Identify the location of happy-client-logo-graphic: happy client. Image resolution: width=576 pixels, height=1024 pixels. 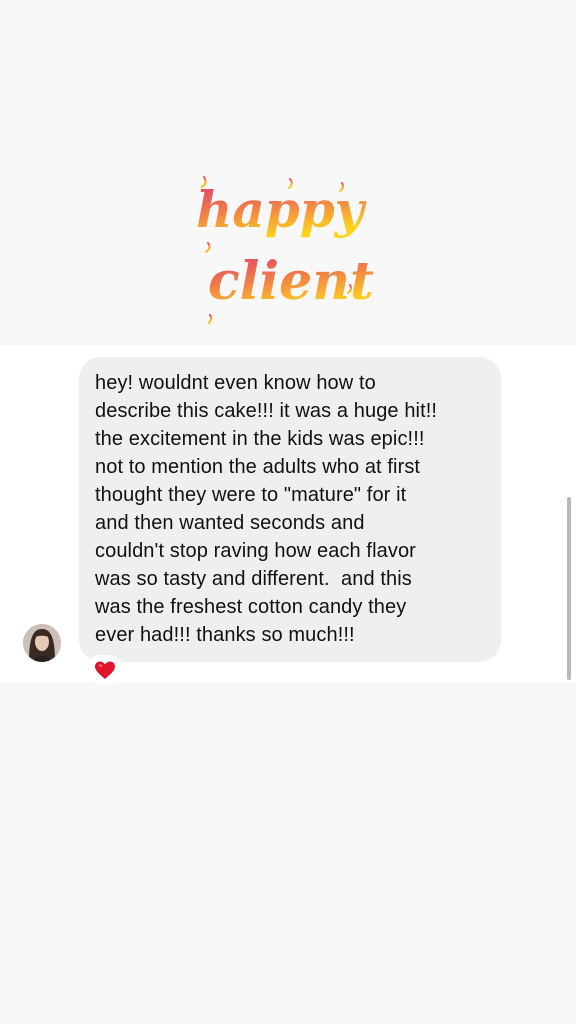
(285, 250).